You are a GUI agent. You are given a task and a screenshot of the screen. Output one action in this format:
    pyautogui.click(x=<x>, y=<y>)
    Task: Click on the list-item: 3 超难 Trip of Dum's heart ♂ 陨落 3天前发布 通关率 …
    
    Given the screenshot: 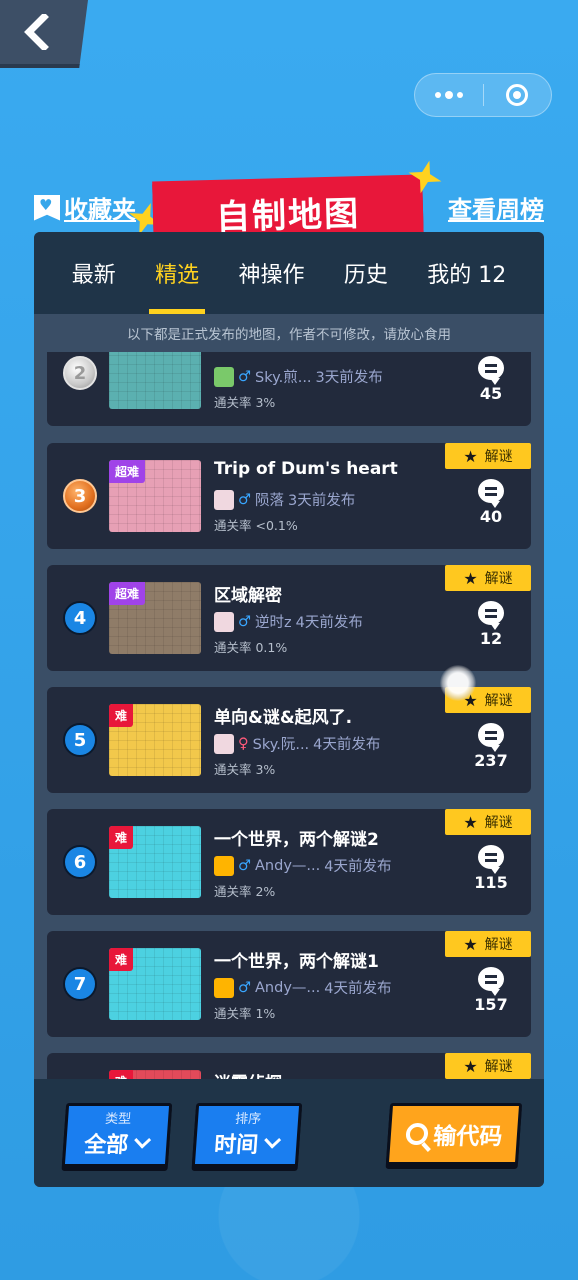 What is the action you would take?
    pyautogui.click(x=289, y=496)
    